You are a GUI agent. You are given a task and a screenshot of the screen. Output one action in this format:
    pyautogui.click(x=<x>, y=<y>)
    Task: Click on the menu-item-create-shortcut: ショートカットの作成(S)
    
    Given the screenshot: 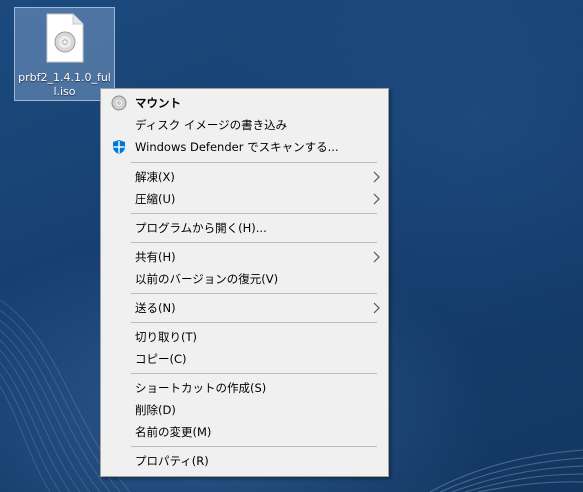 What is the action you would take?
    pyautogui.click(x=244, y=388)
    